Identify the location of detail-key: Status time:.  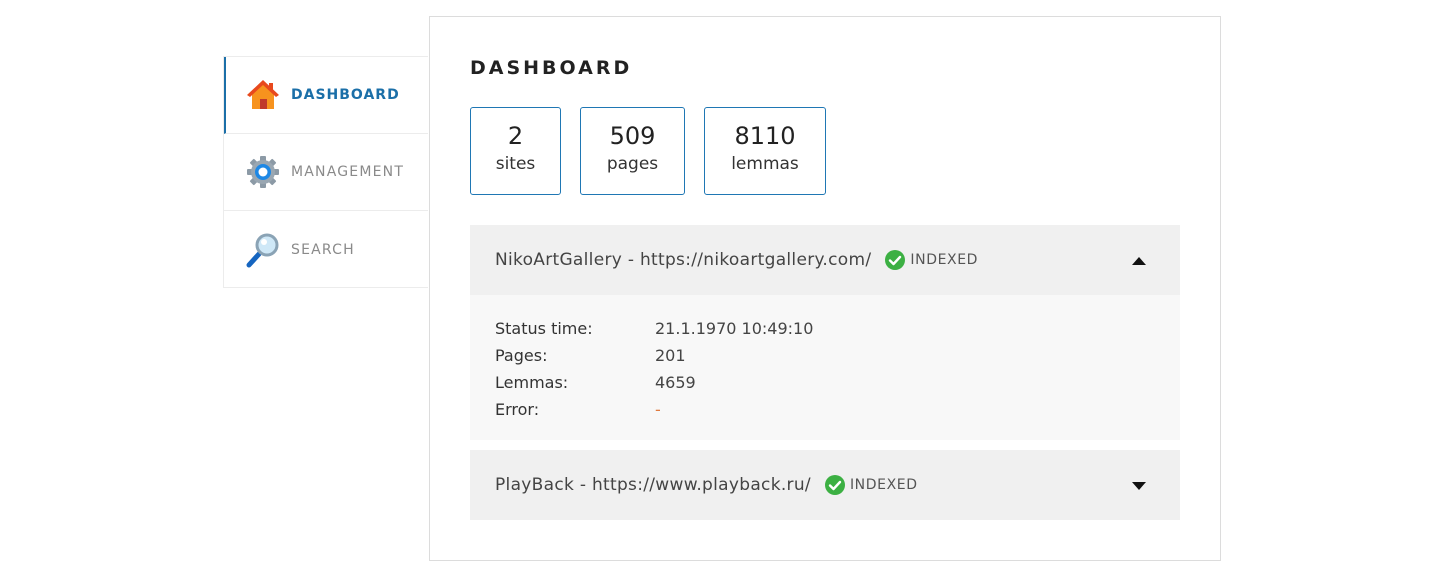
(544, 328).